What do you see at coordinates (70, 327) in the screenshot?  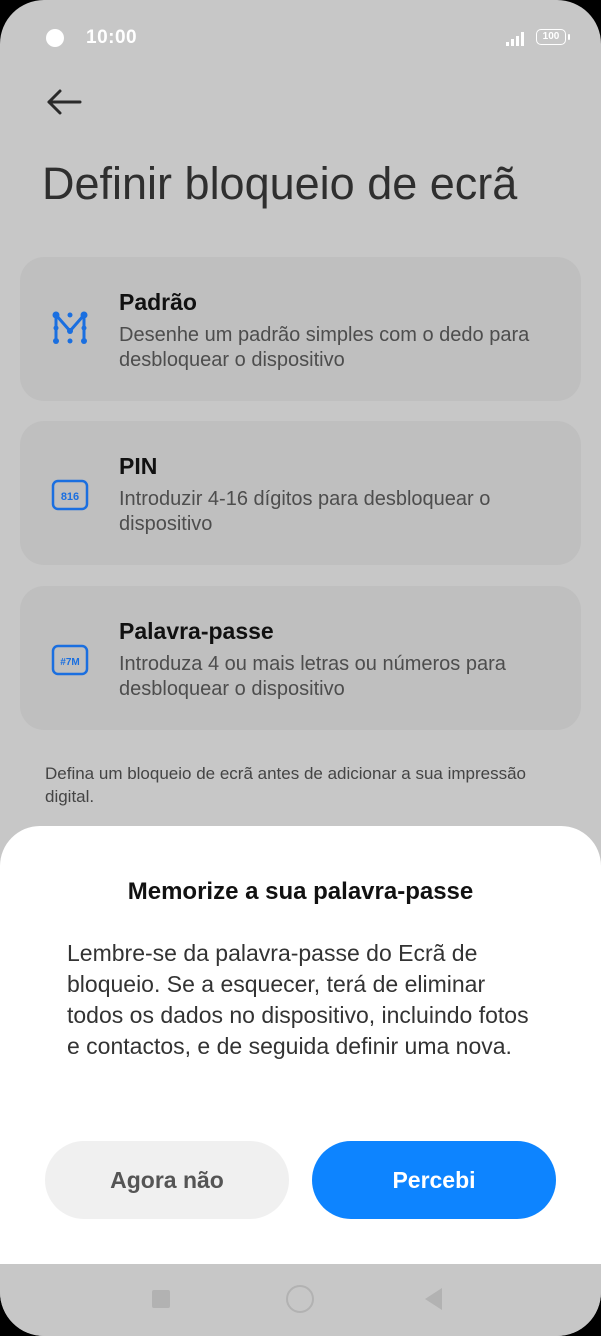 I see `pattern-icon` at bounding box center [70, 327].